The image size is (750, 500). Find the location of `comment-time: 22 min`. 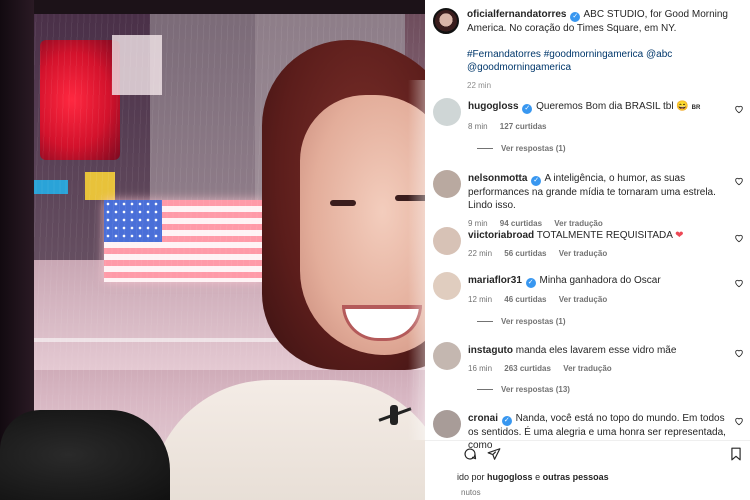

comment-time: 22 min is located at coordinates (480, 253).